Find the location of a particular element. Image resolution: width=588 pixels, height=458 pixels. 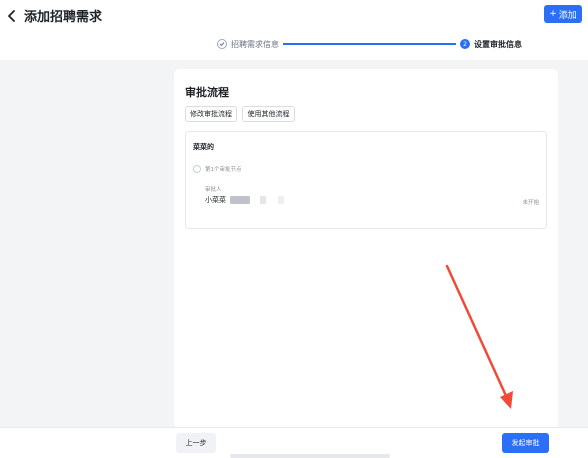

stepper: 招聘需求信息 2 设置审批信息 is located at coordinates (369, 44).